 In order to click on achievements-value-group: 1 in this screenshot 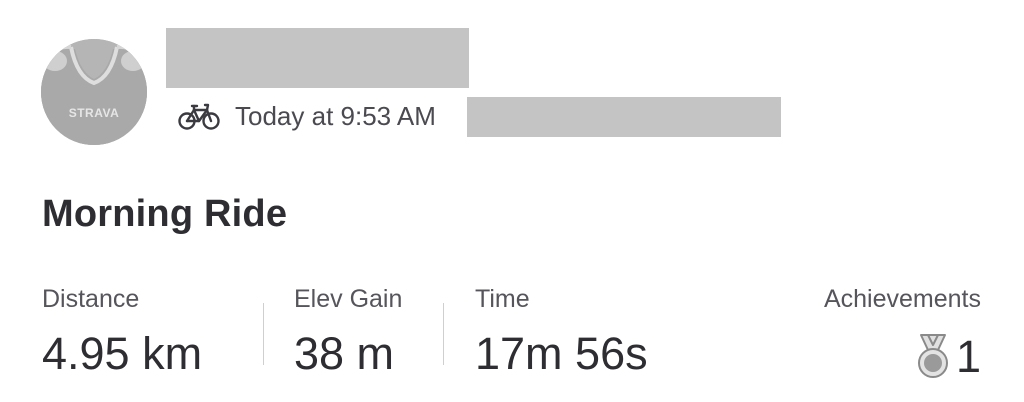, I will do `click(948, 356)`.